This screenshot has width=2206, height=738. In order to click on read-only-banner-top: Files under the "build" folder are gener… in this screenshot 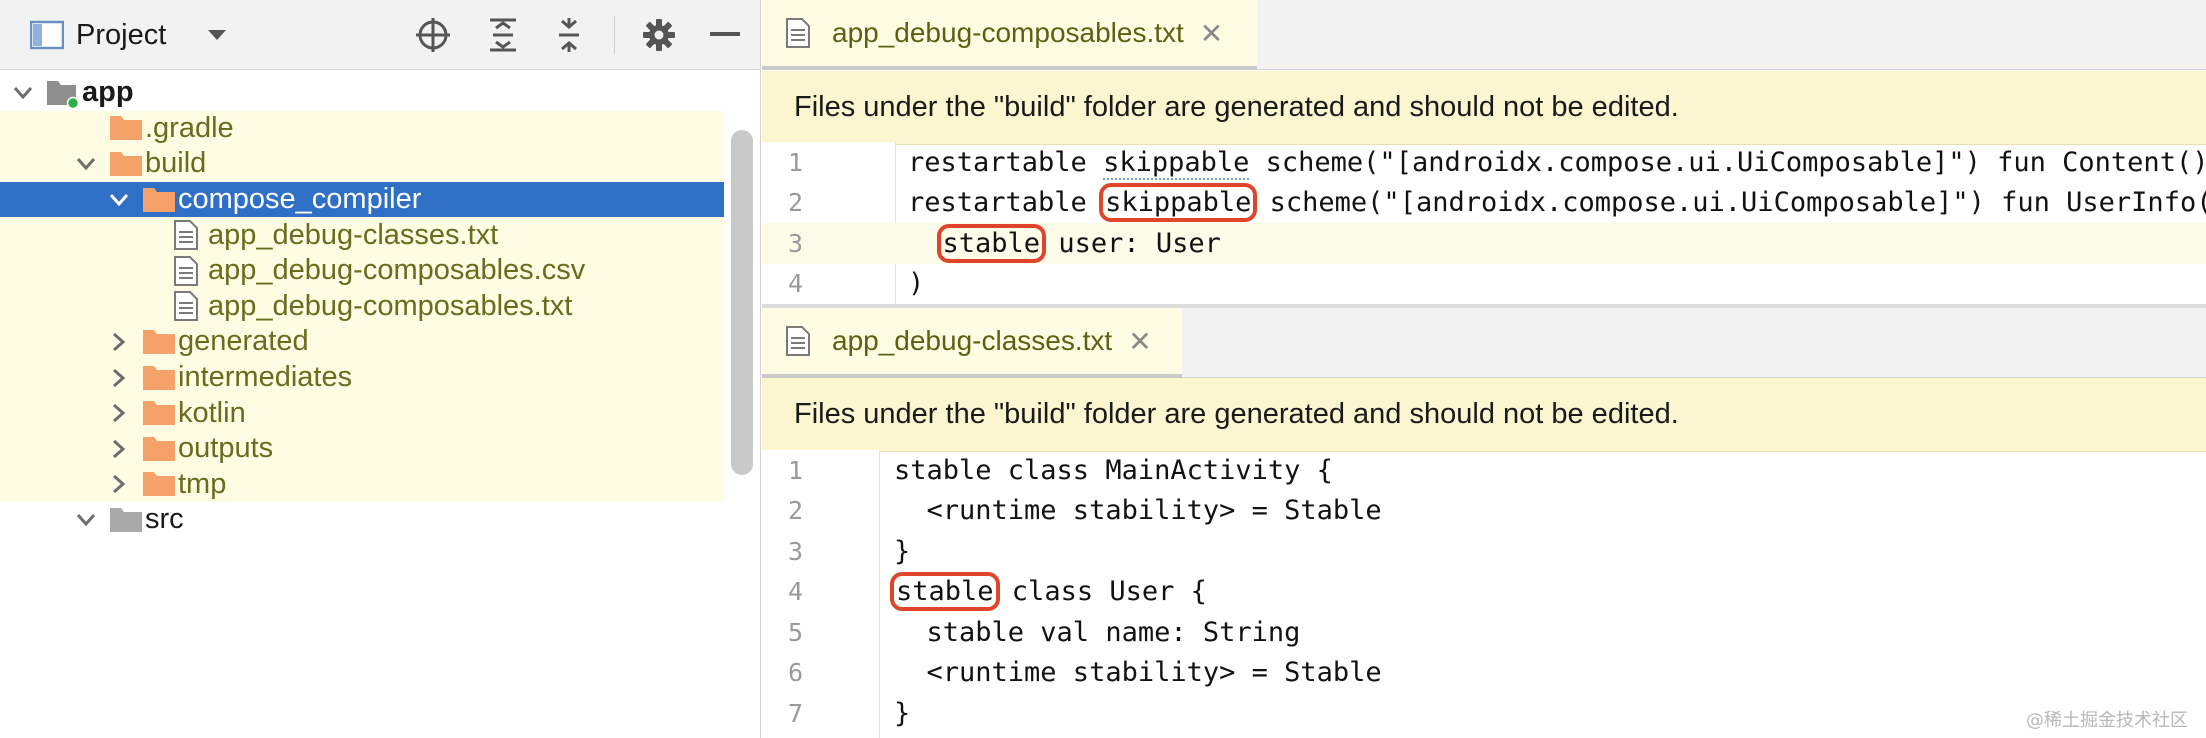, I will do `click(1484, 108)`.